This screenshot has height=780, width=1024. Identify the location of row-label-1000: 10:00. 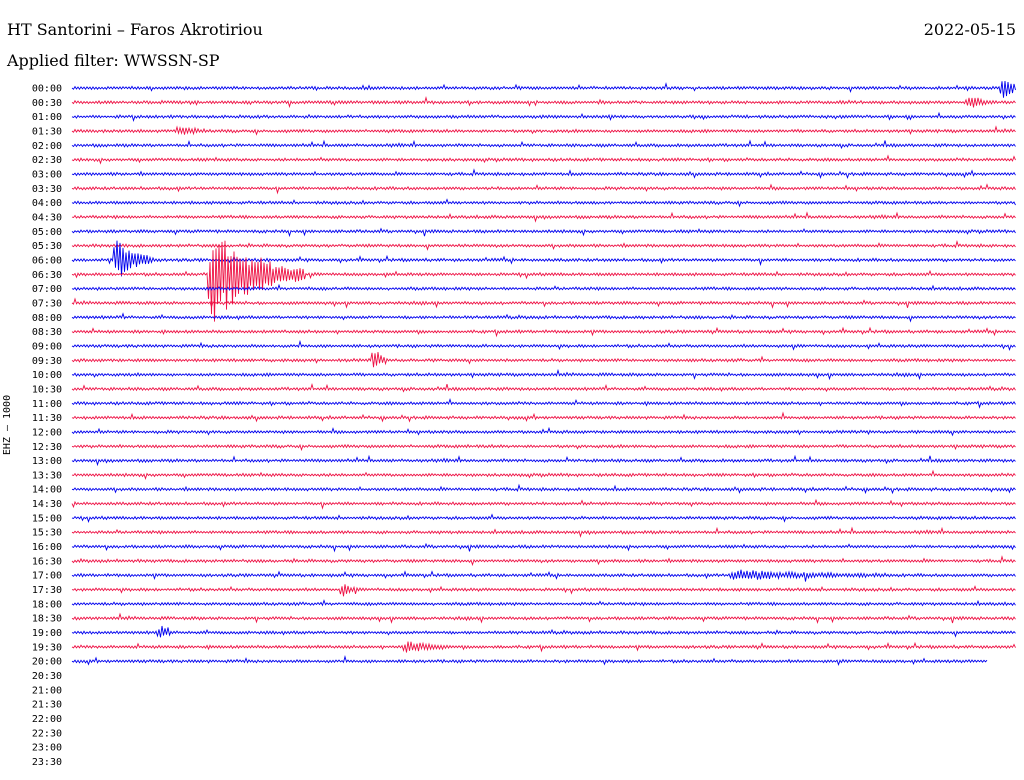
(47, 375).